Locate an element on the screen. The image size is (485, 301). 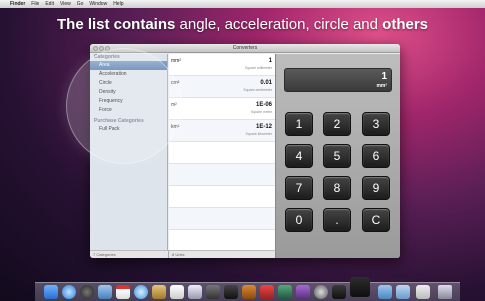
dashboard-icon is located at coordinates (87, 292).